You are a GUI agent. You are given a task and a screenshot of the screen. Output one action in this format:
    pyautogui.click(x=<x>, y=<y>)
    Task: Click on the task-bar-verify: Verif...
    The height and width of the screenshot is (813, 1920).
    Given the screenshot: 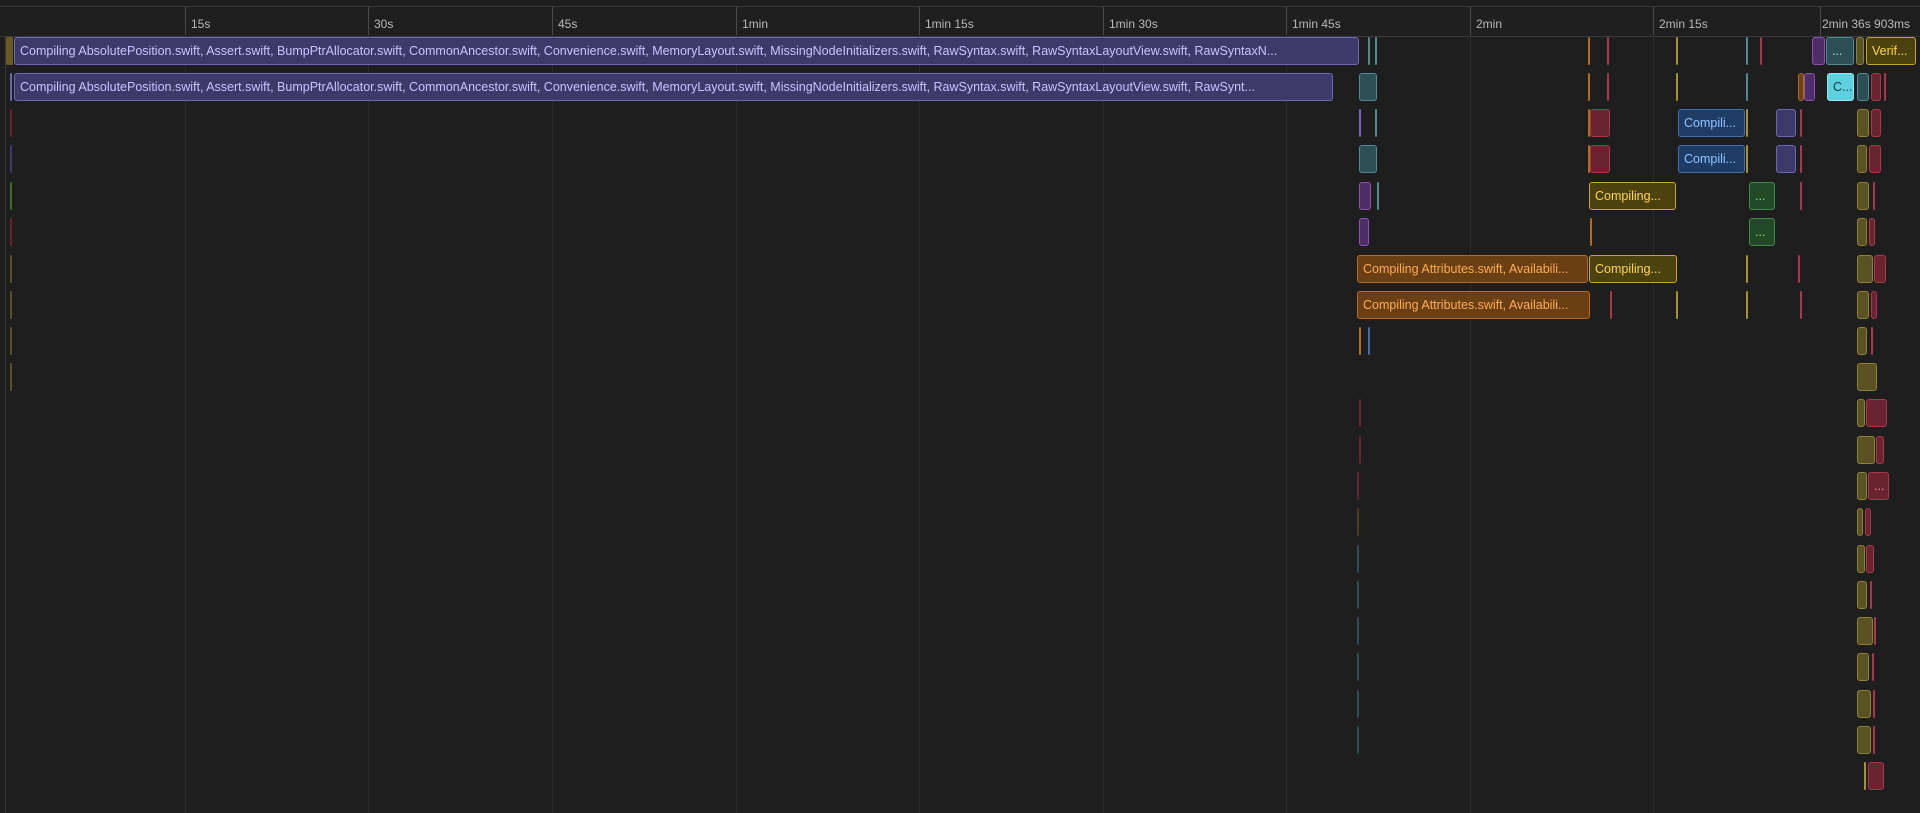 What is the action you would take?
    pyautogui.click(x=1891, y=51)
    